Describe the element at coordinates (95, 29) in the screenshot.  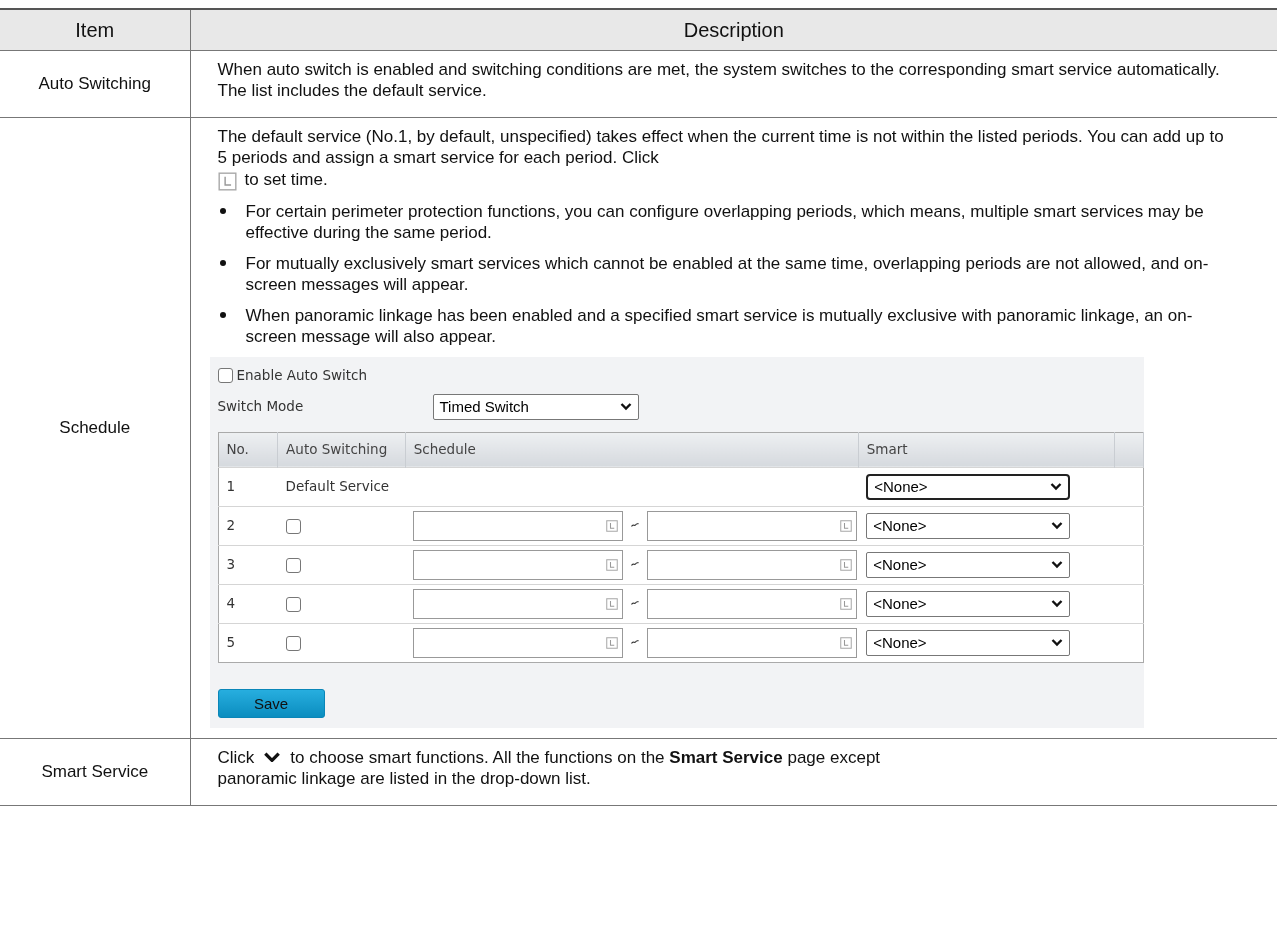
I see `column-header: Item` at that location.